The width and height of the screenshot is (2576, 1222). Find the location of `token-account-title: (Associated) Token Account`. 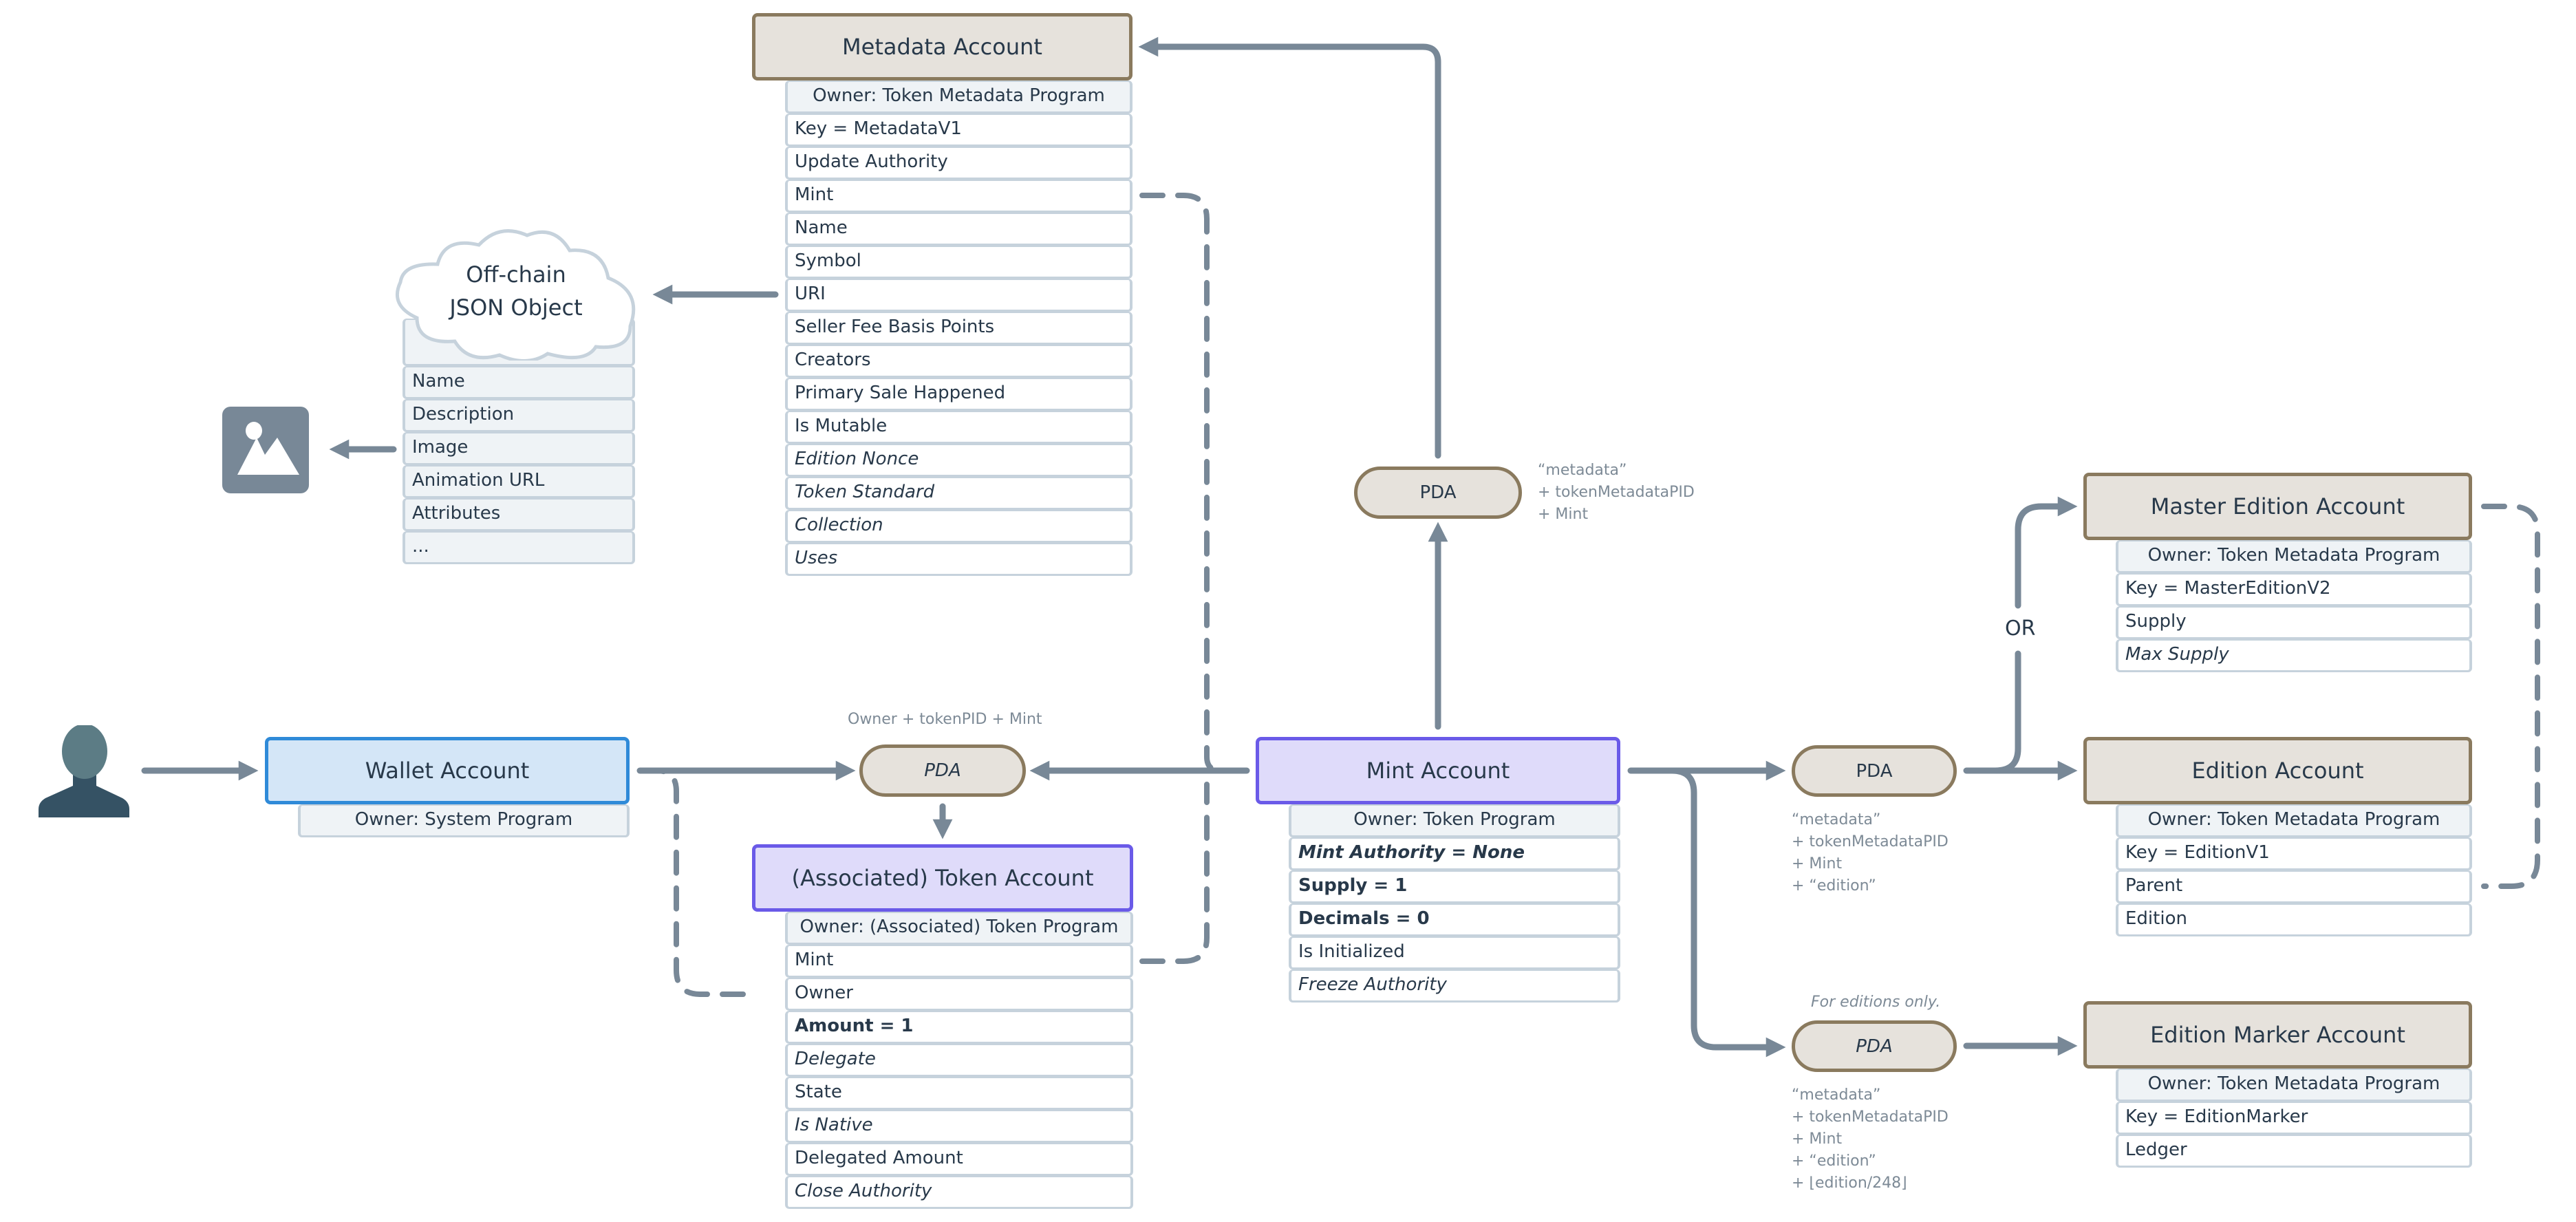

token-account-title: (Associated) Token Account is located at coordinates (943, 878).